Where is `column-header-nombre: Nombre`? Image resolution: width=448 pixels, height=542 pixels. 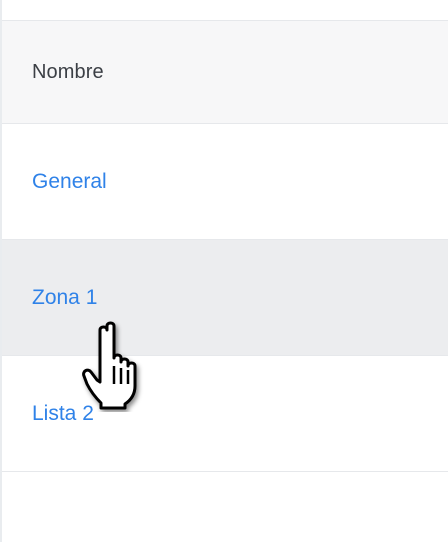
column-header-nombre: Nombre is located at coordinates (53, 72).